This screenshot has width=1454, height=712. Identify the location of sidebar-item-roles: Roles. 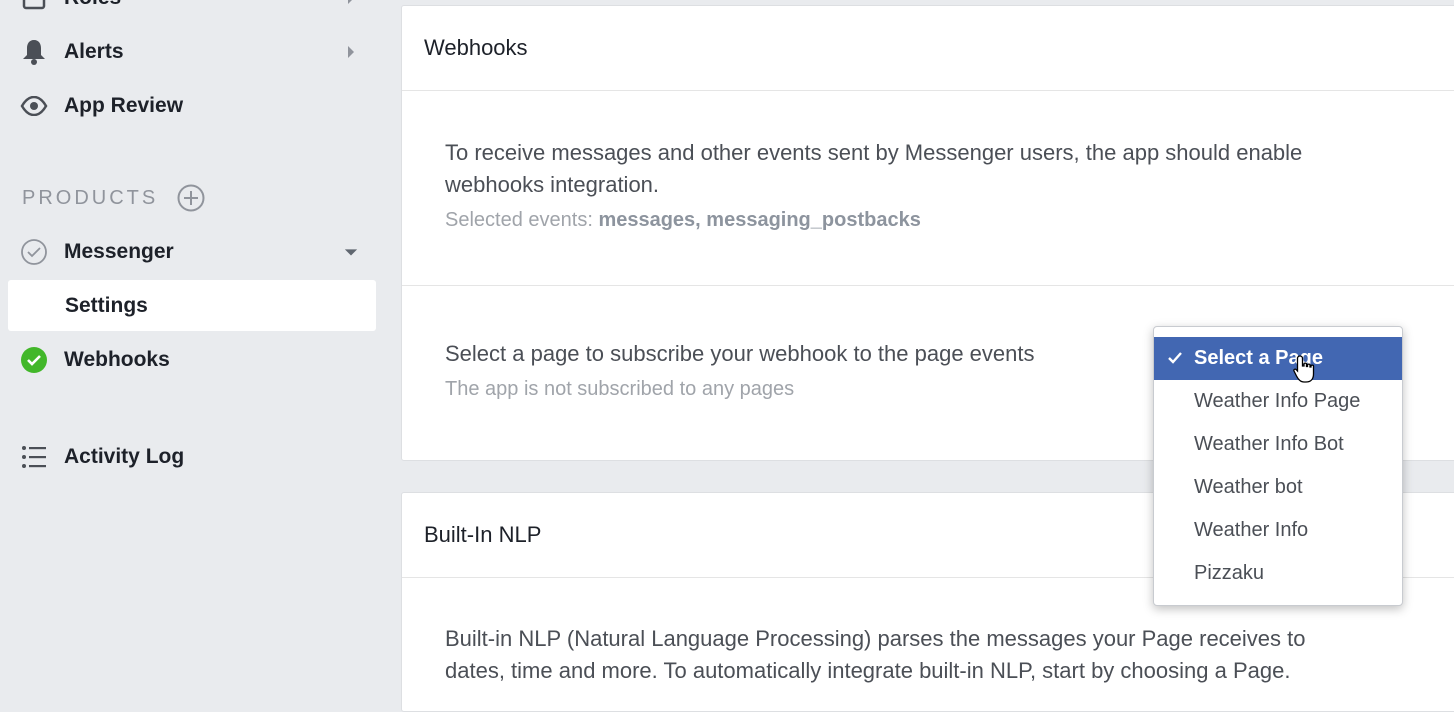
(194, 9).